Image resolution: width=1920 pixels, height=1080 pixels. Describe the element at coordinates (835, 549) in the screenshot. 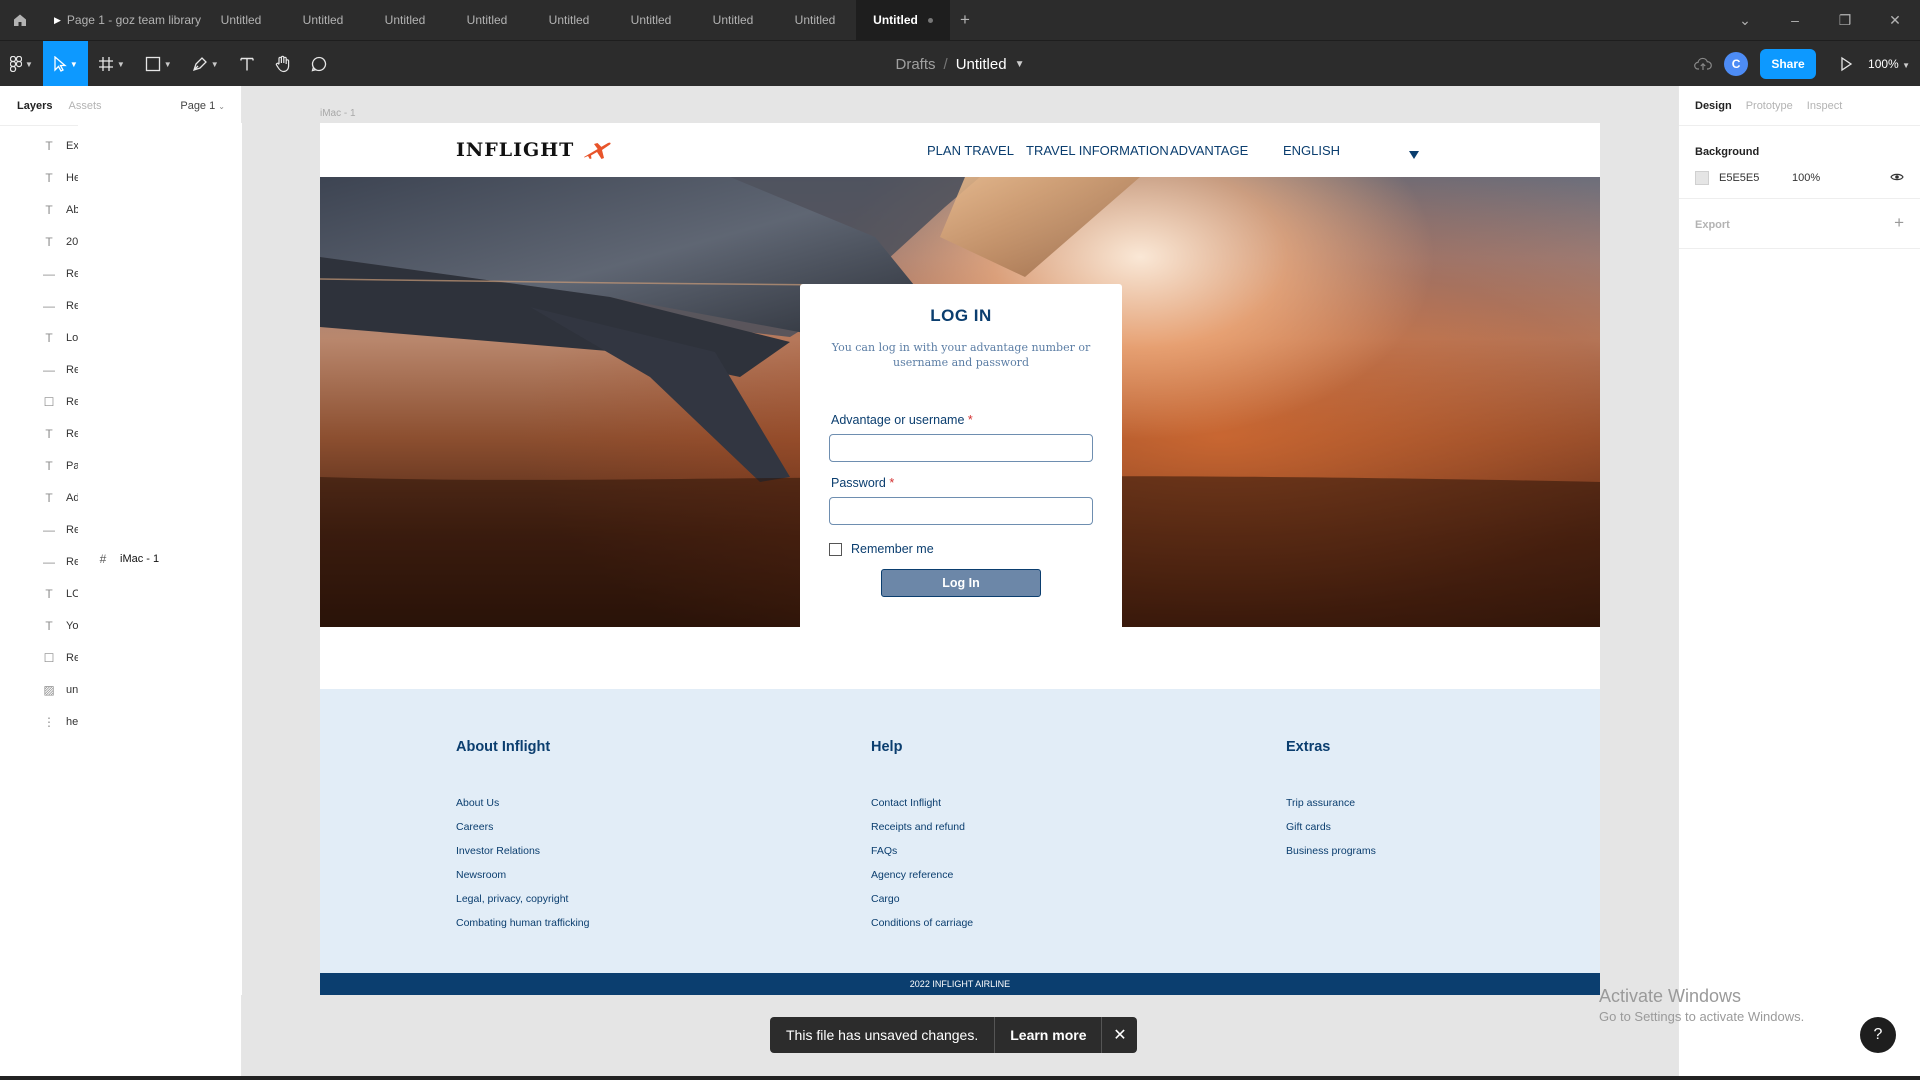

I see `remember-checkbox` at that location.